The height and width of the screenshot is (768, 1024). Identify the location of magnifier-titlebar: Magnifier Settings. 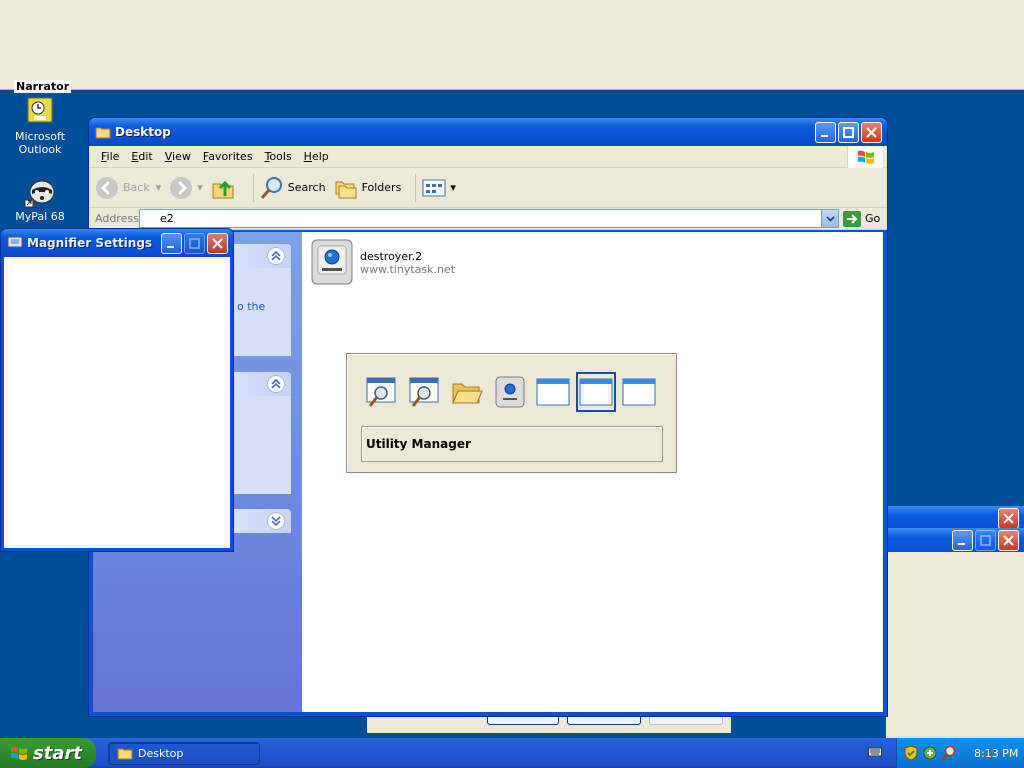
(117, 243).